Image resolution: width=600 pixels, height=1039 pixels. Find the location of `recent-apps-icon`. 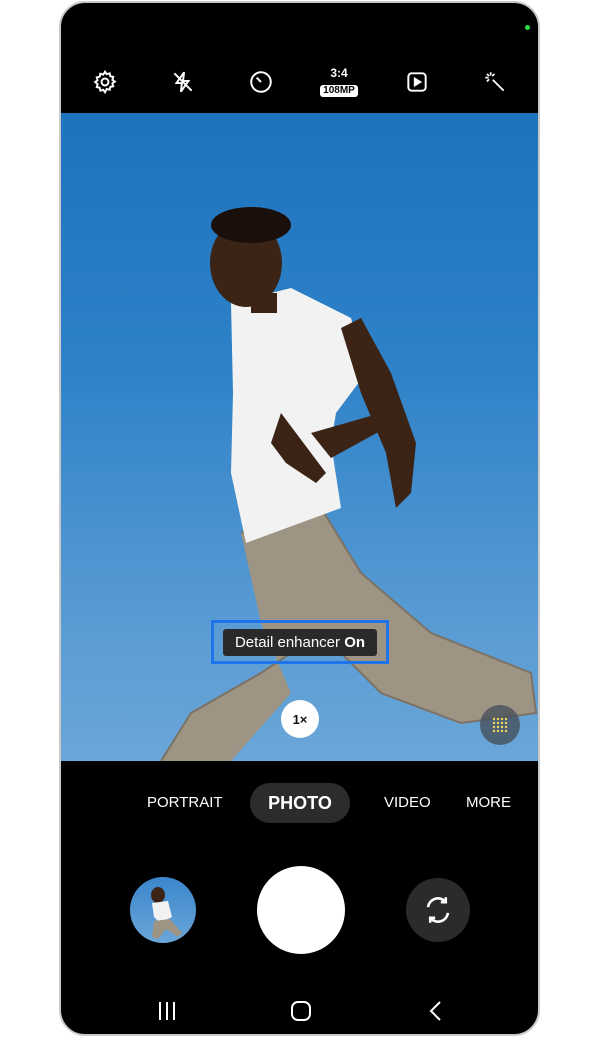

recent-apps-icon is located at coordinates (167, 1011).